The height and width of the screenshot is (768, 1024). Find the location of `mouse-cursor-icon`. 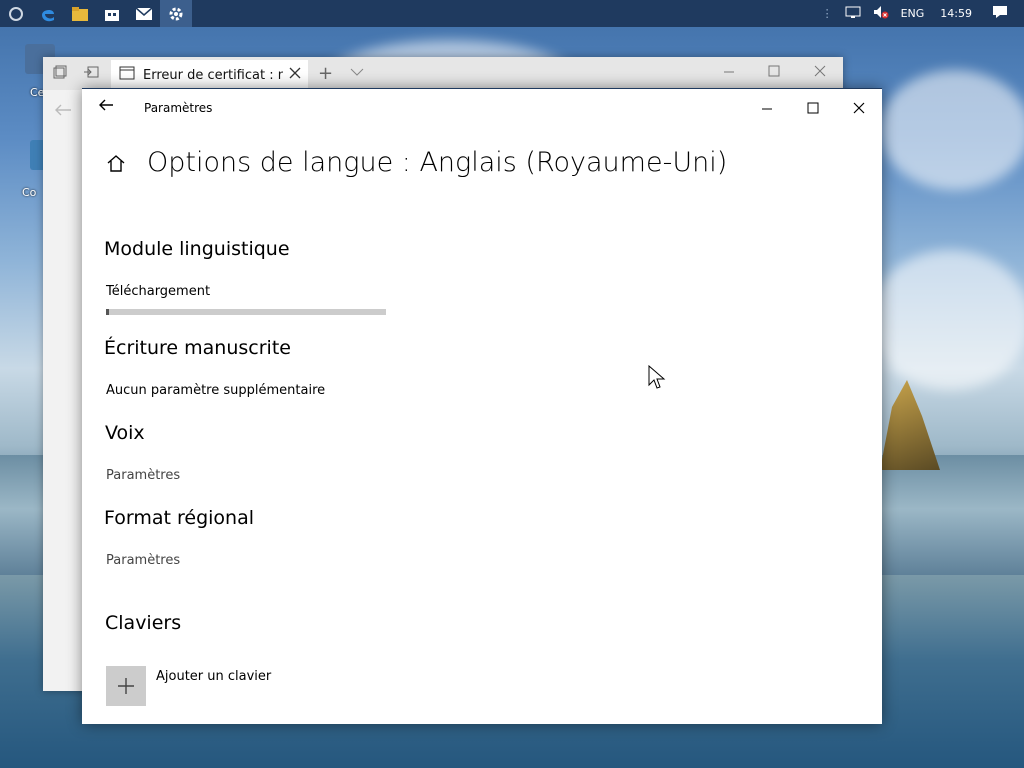

mouse-cursor-icon is located at coordinates (657, 377).